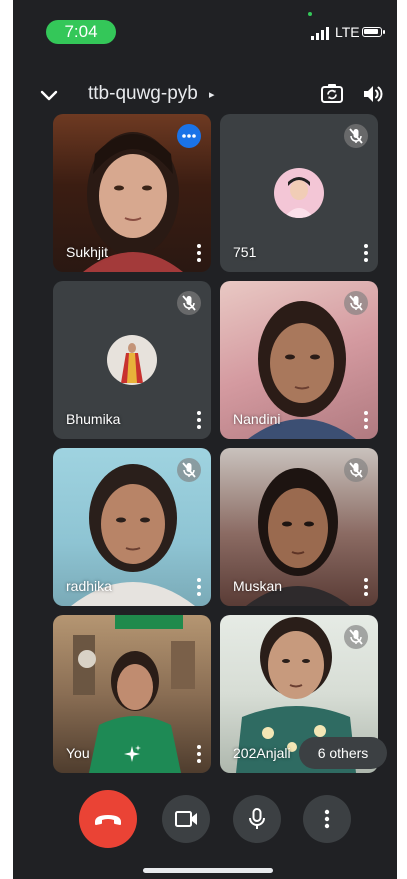 Image resolution: width=407 pixels, height=879 pixels. What do you see at coordinates (132, 193) in the screenshot?
I see `participant-tile: Sukhjit` at bounding box center [132, 193].